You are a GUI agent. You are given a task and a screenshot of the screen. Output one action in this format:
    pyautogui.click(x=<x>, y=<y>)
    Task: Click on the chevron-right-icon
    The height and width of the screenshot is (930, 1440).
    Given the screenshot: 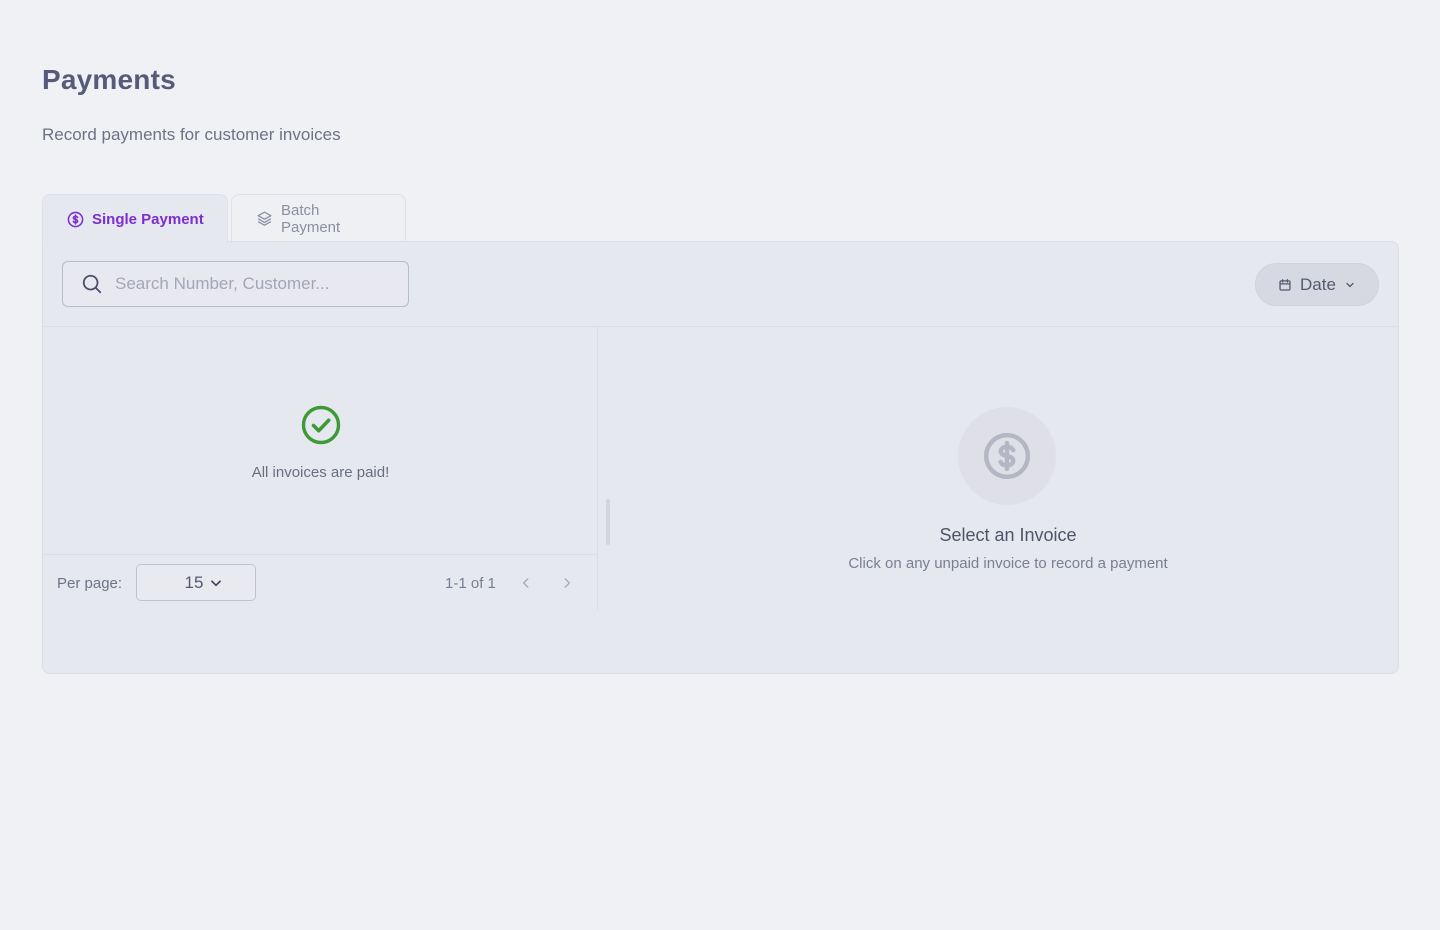 What is the action you would take?
    pyautogui.click(x=567, y=583)
    